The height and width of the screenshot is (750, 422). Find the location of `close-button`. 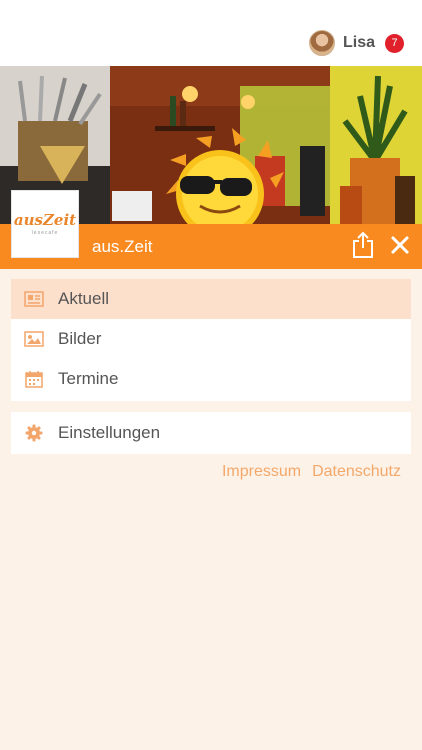

close-button is located at coordinates (400, 245).